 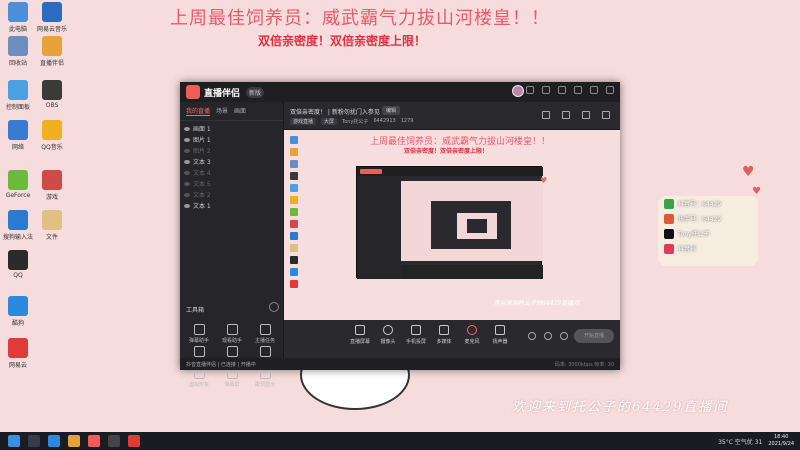 What do you see at coordinates (202, 195) in the screenshot?
I see `scene-label: 文本 2` at bounding box center [202, 195].